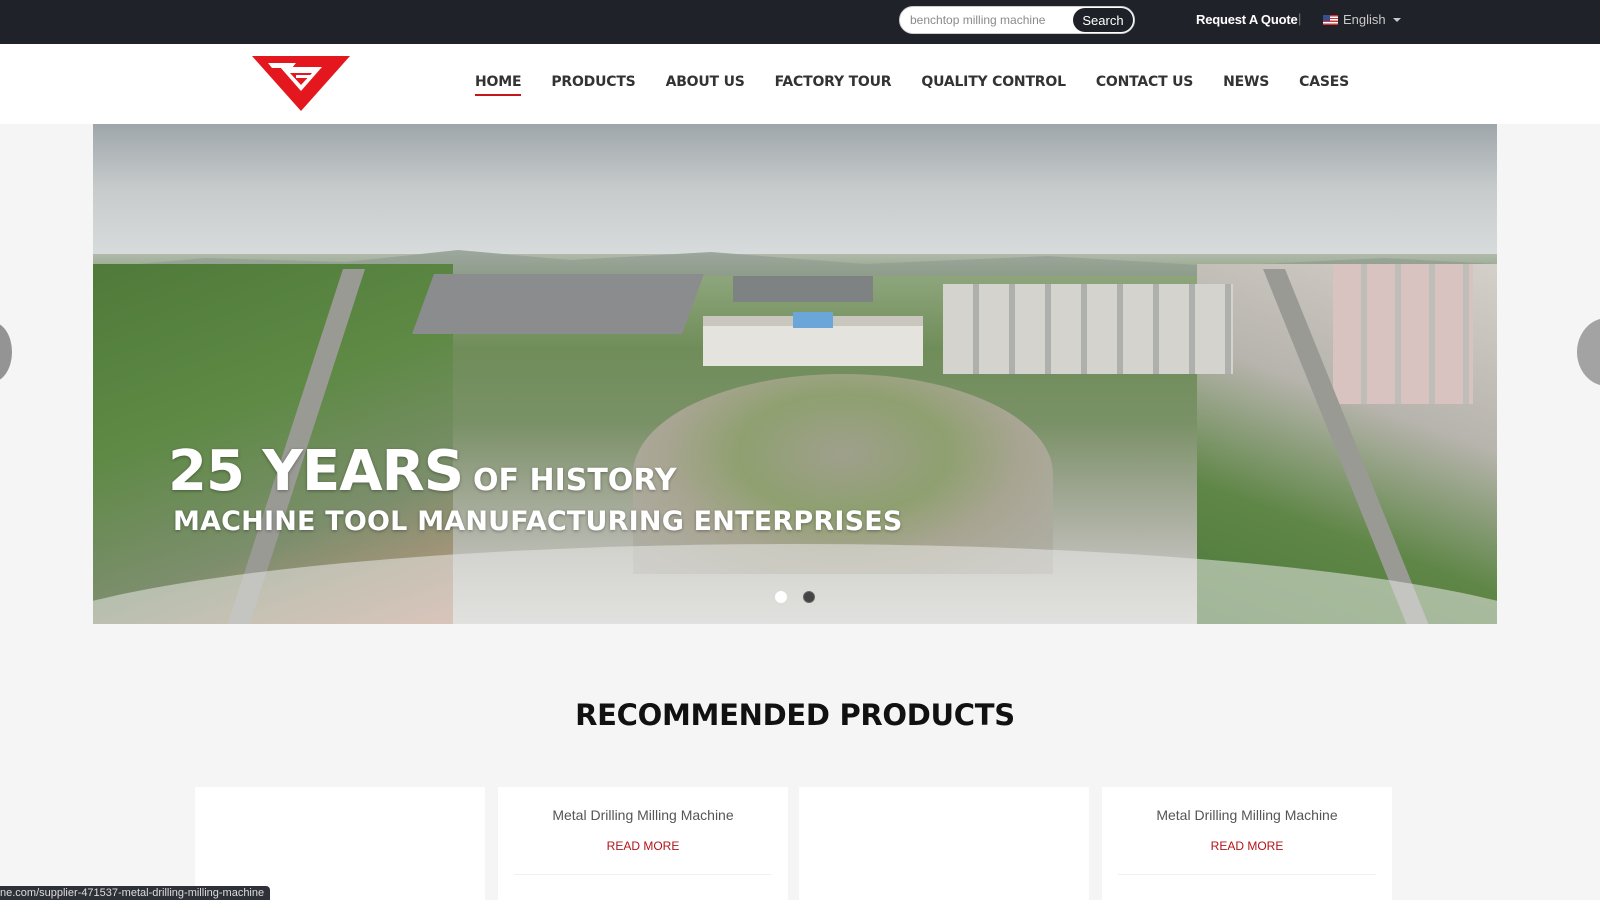  What do you see at coordinates (301, 83) in the screenshot?
I see `company-logo-icon` at bounding box center [301, 83].